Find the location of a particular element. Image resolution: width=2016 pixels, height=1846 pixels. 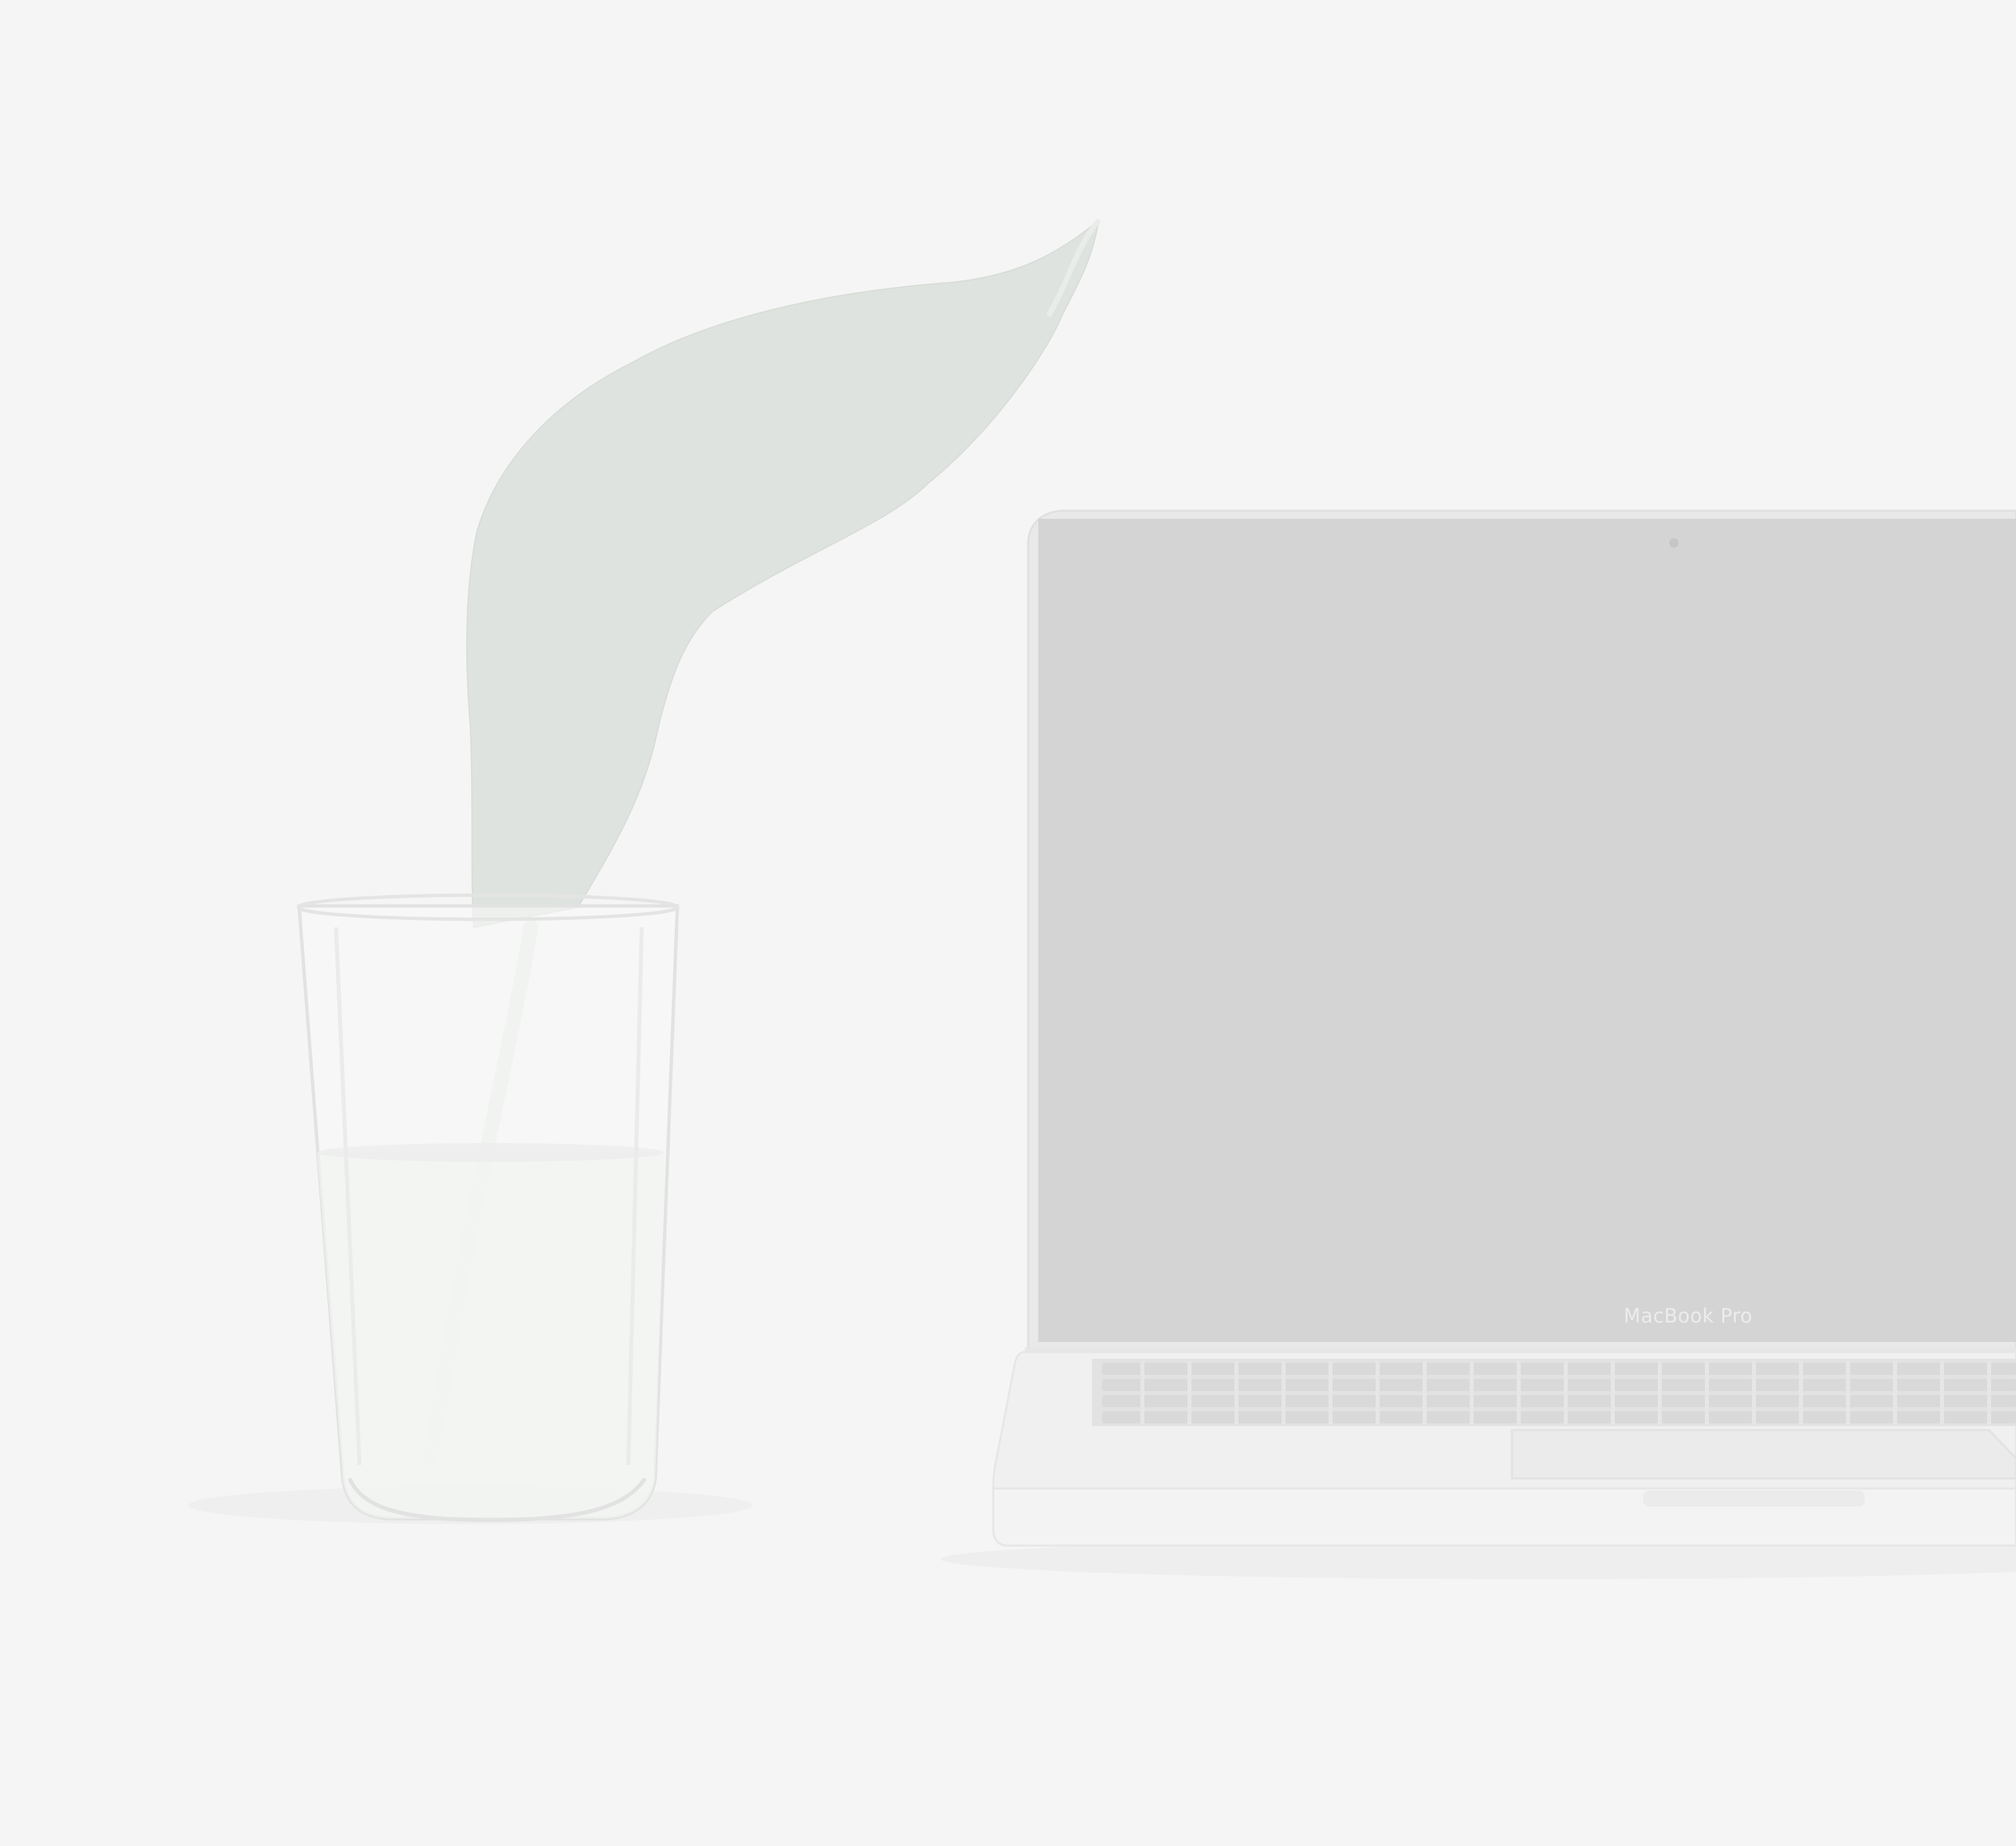

camera-icon is located at coordinates (1674, 543).